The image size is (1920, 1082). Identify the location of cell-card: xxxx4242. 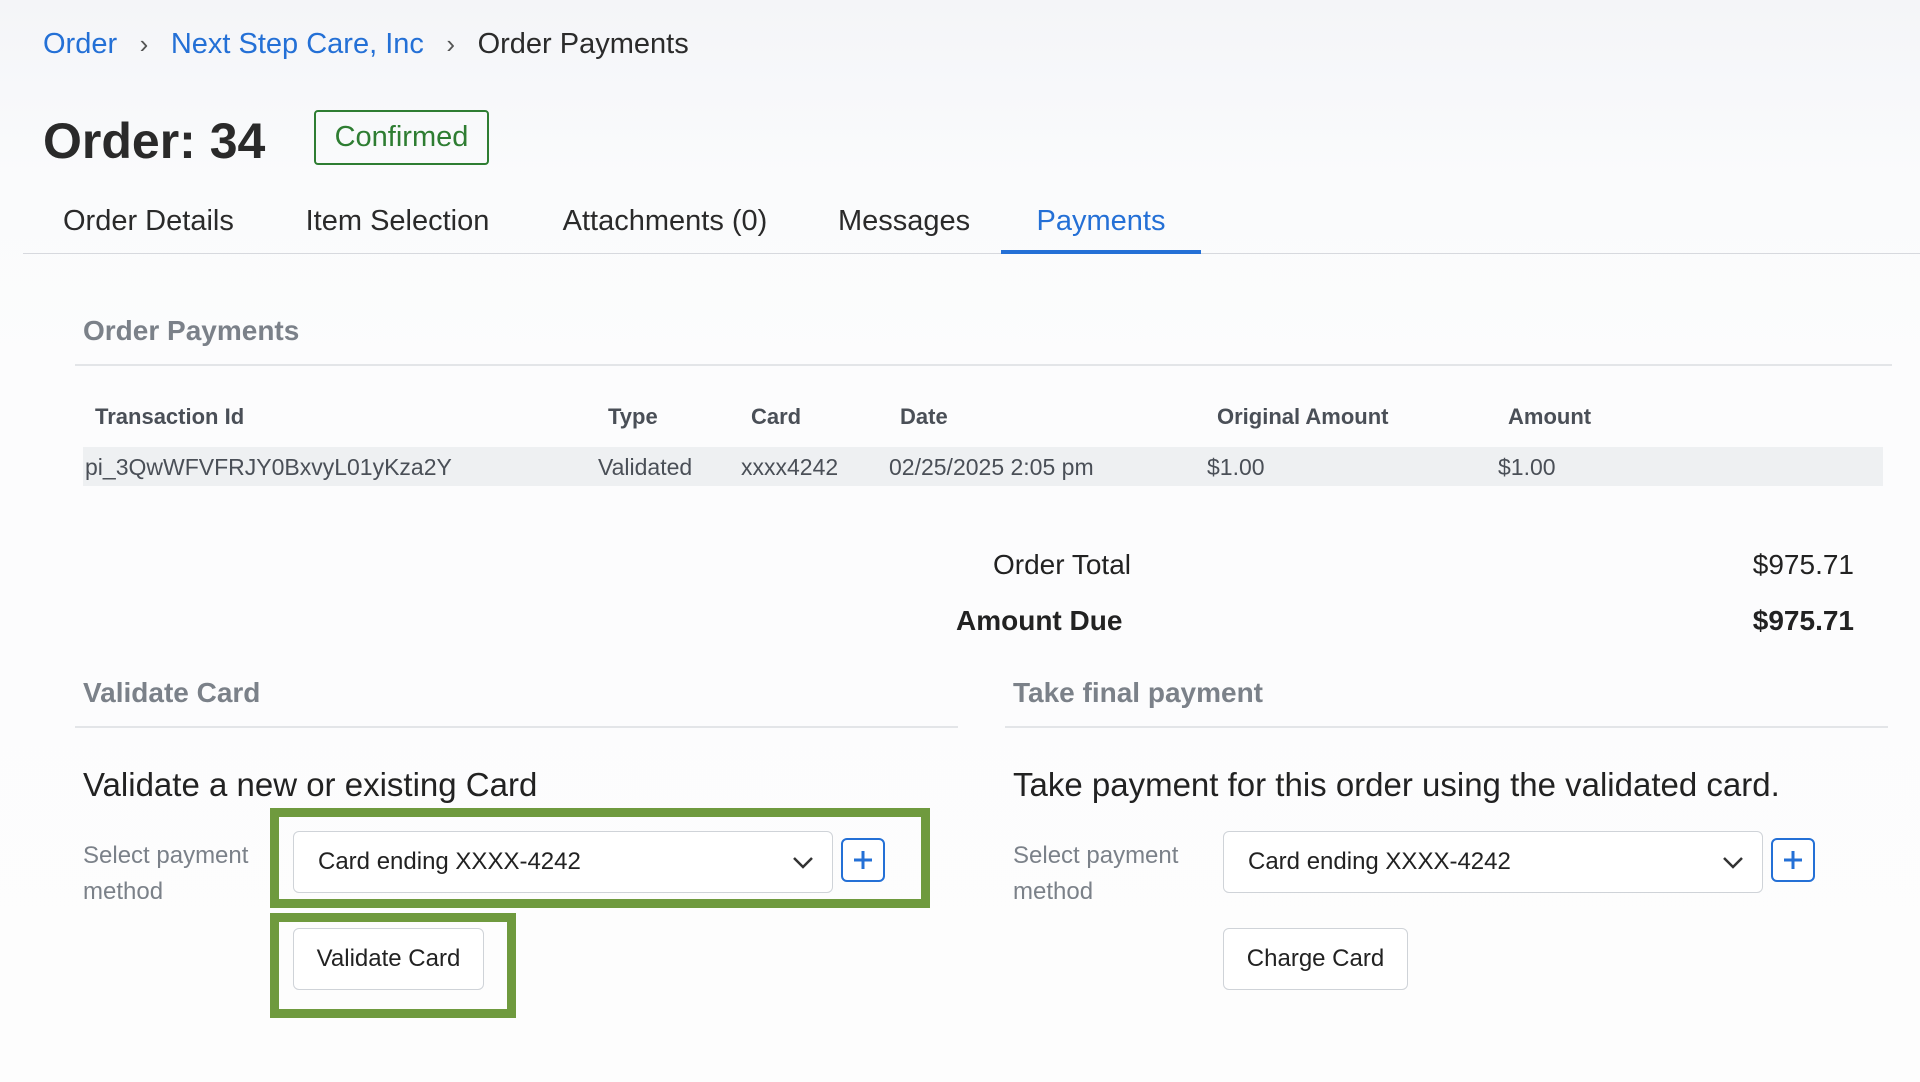
(790, 467).